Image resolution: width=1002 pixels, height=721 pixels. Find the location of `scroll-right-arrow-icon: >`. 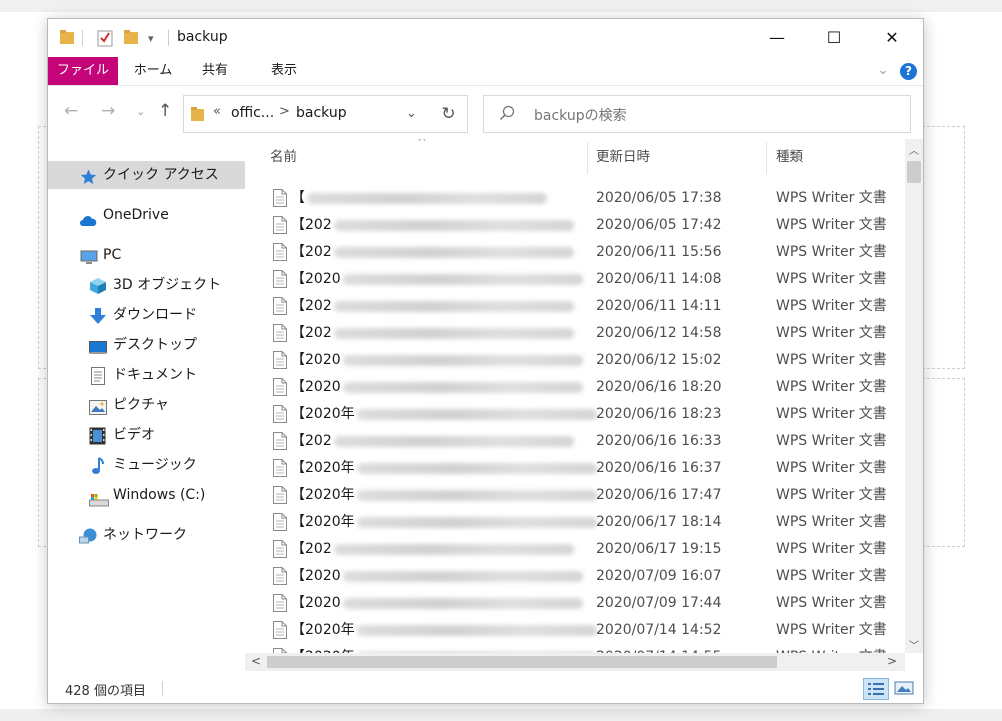

scroll-right-arrow-icon: > is located at coordinates (892, 661).